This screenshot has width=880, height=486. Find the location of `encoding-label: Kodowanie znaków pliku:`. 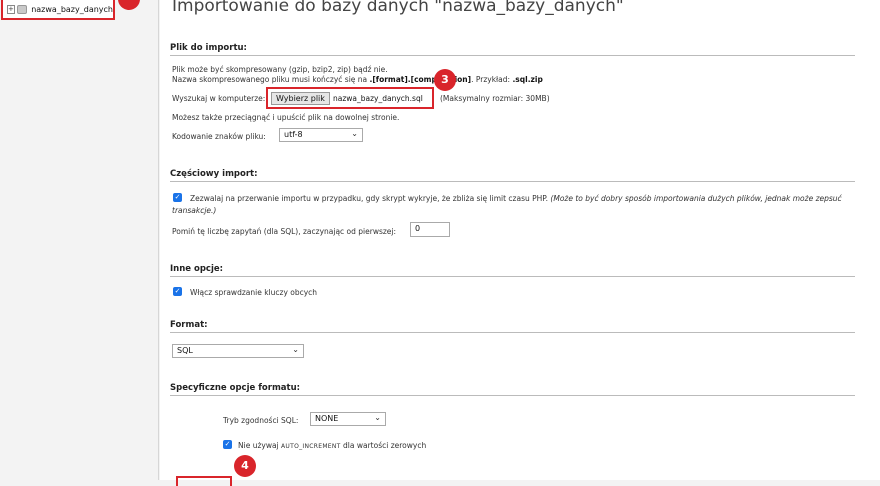

encoding-label: Kodowanie znaków pliku: is located at coordinates (219, 136).